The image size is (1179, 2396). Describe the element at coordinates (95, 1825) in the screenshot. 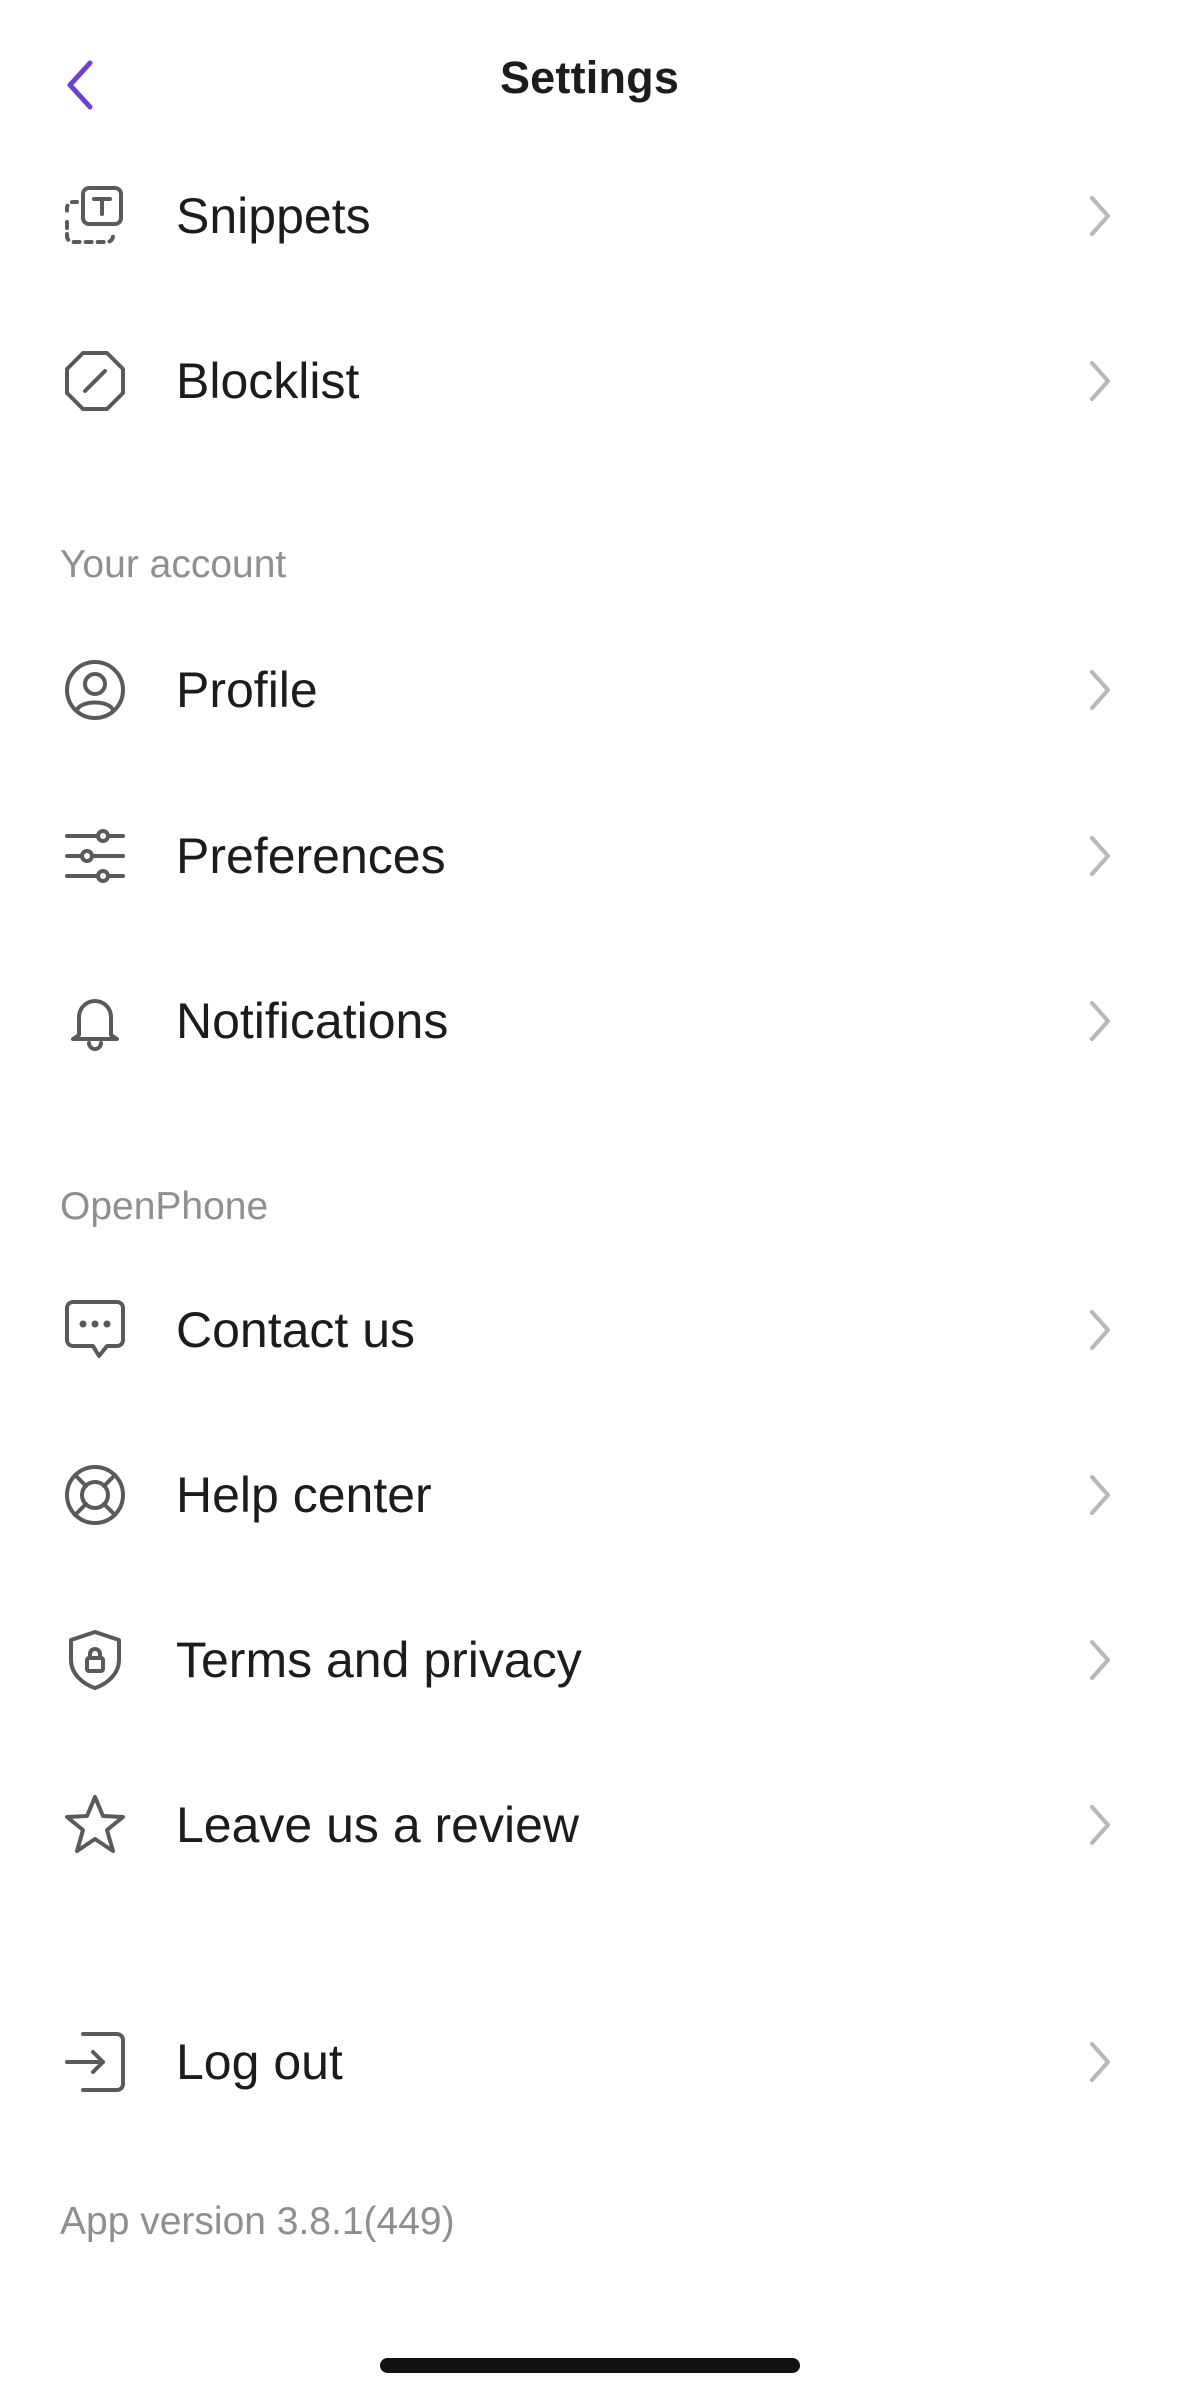

I see `star-icon` at that location.